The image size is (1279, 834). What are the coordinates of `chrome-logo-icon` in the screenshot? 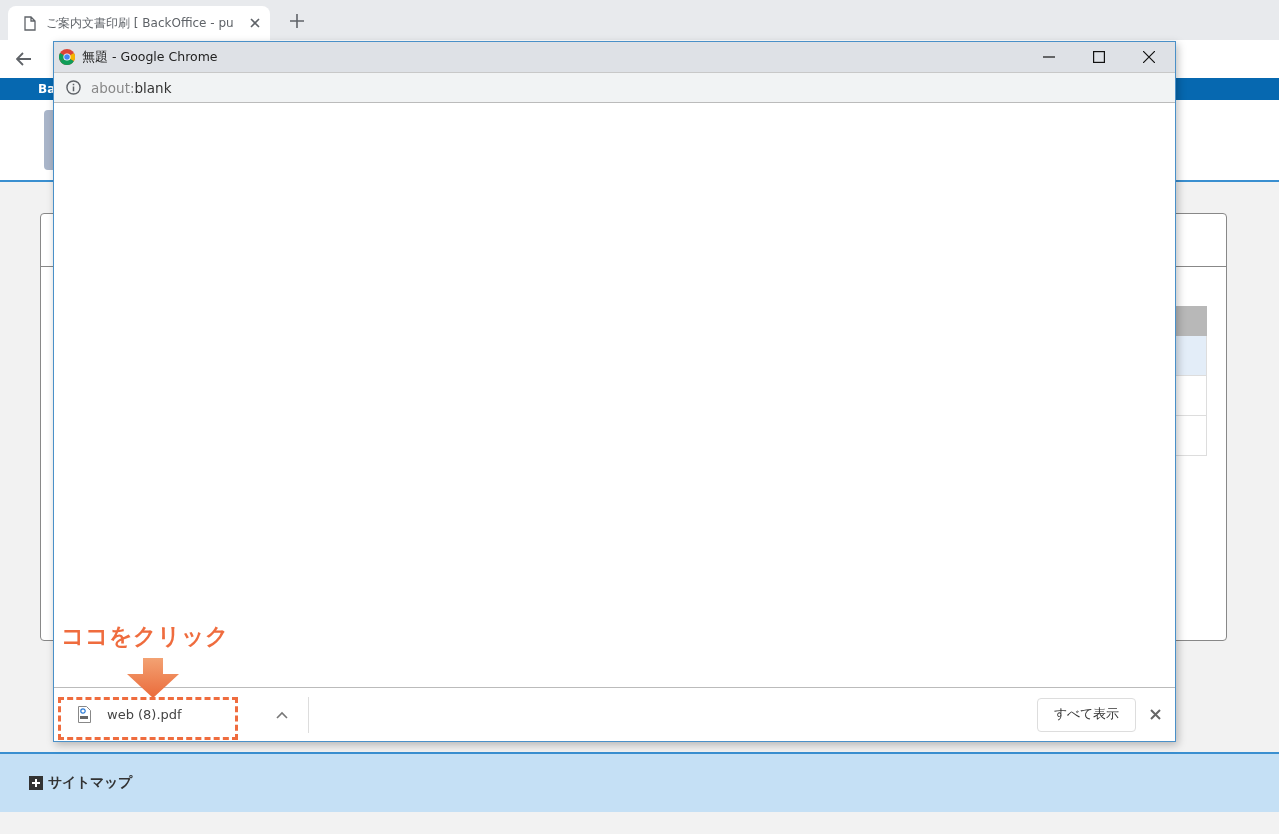 It's located at (67, 57).